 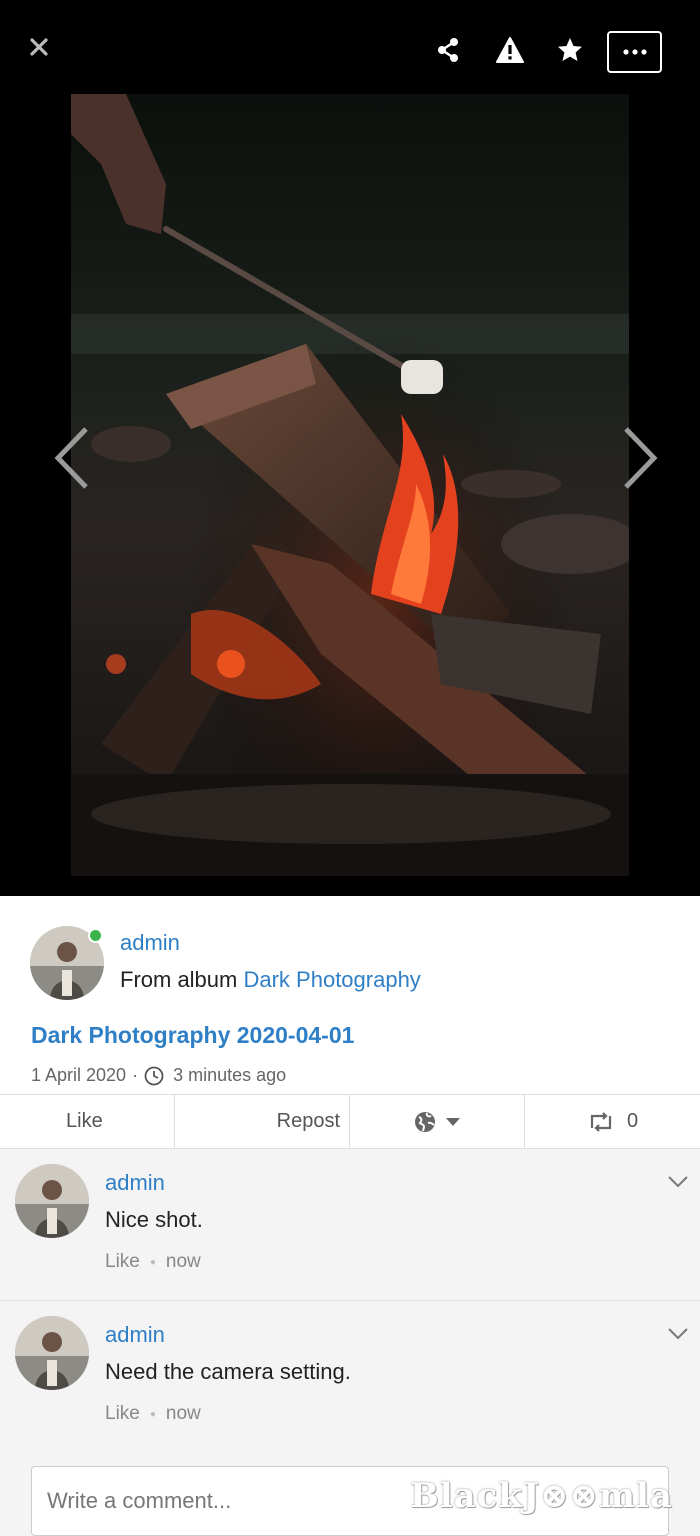 I want to click on more-button, so click(x=634, y=52).